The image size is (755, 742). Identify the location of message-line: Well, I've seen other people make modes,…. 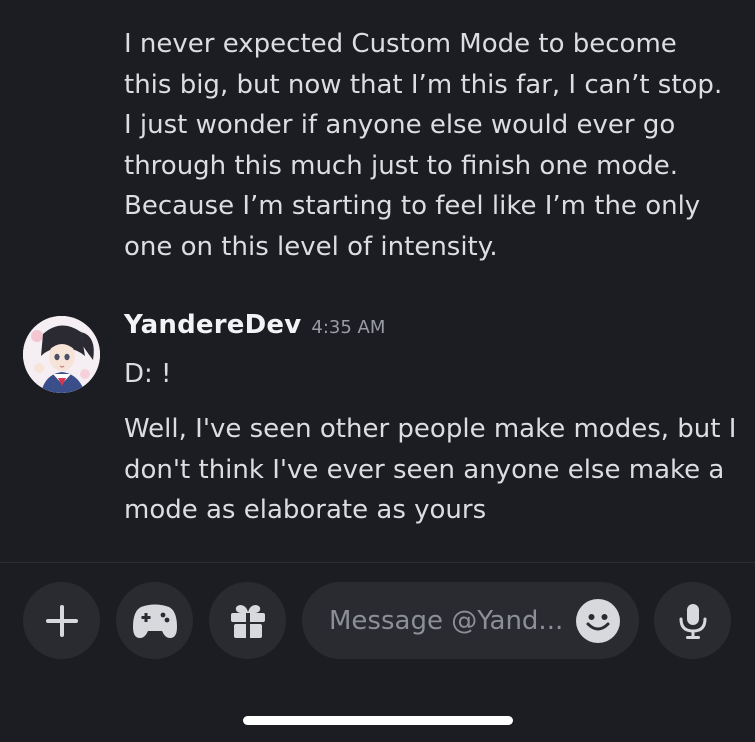
(430, 429).